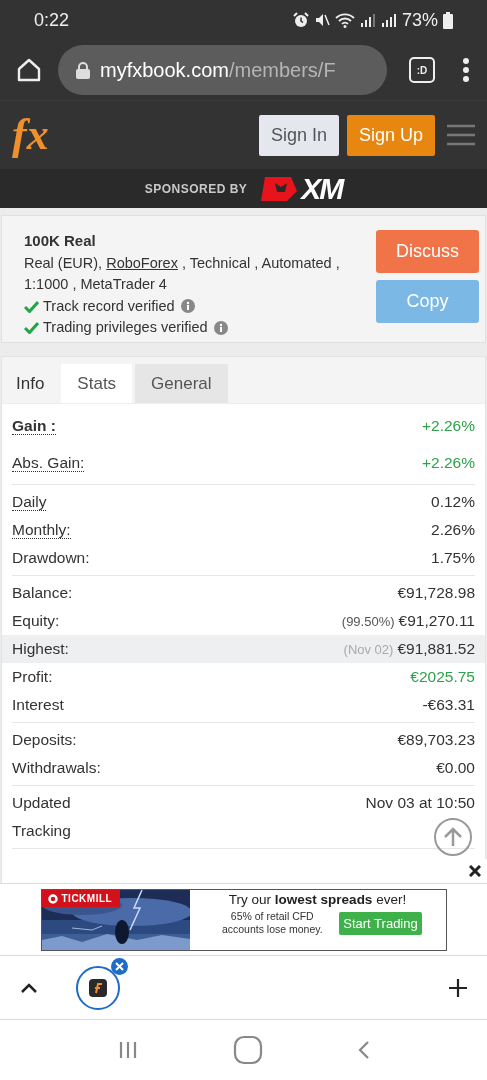 The height and width of the screenshot is (1080, 487). Describe the element at coordinates (448, 705) in the screenshot. I see `stat-value: -€63.31` at that location.